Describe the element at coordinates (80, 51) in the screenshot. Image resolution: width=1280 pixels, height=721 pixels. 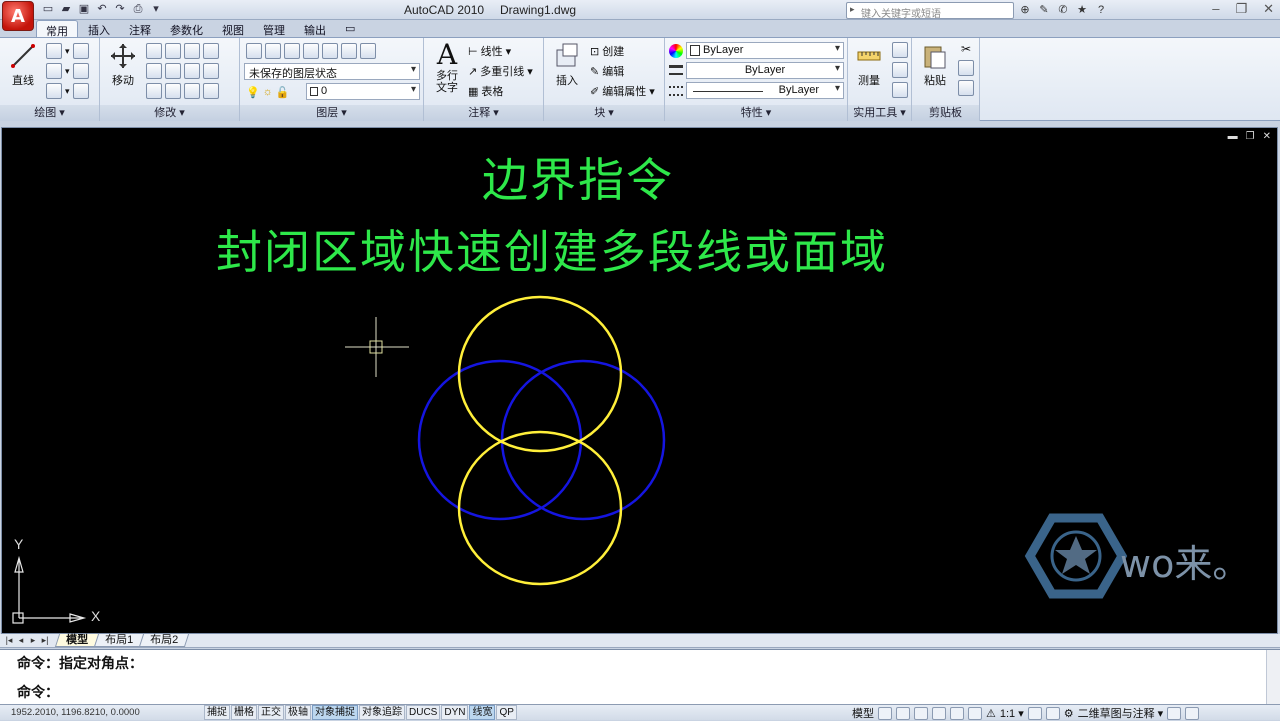
I see `arc-icon` at that location.